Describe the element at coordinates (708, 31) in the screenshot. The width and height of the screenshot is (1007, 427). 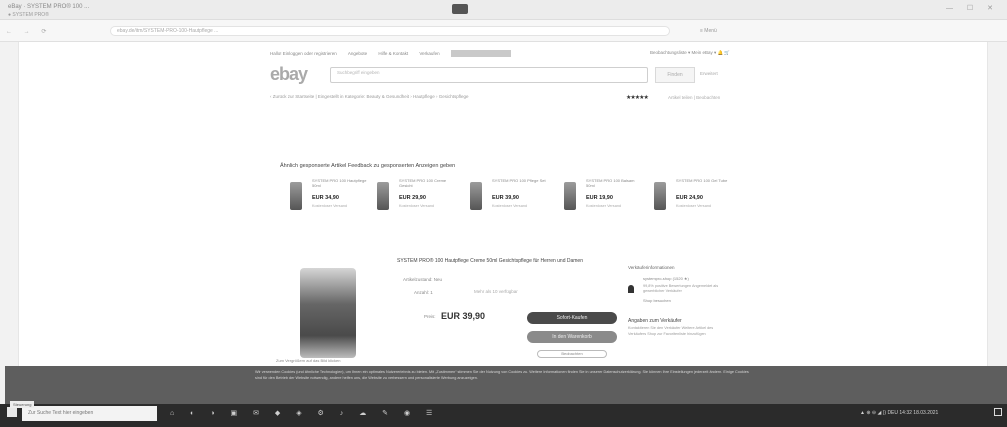
I see `browser-menu: ≡ Menü` at that location.